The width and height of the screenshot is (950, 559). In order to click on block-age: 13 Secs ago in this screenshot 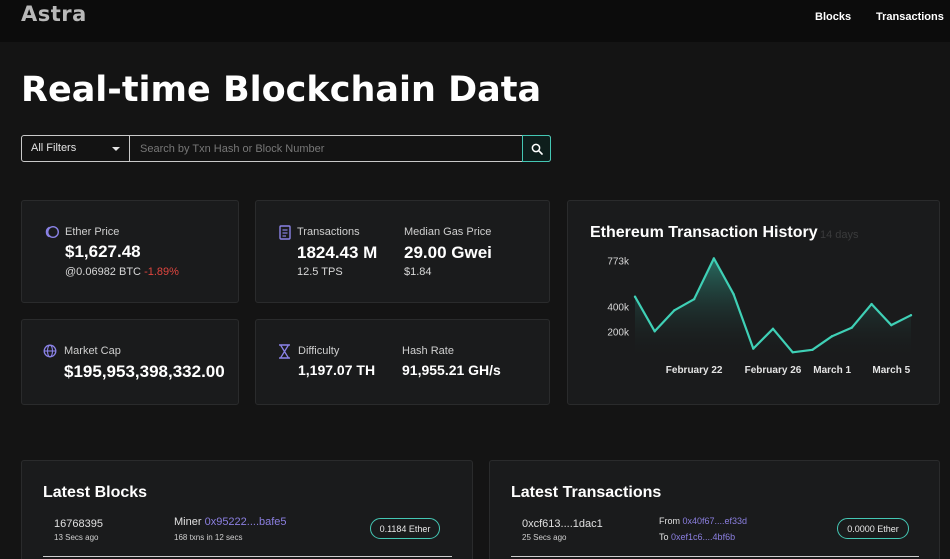, I will do `click(76, 537)`.